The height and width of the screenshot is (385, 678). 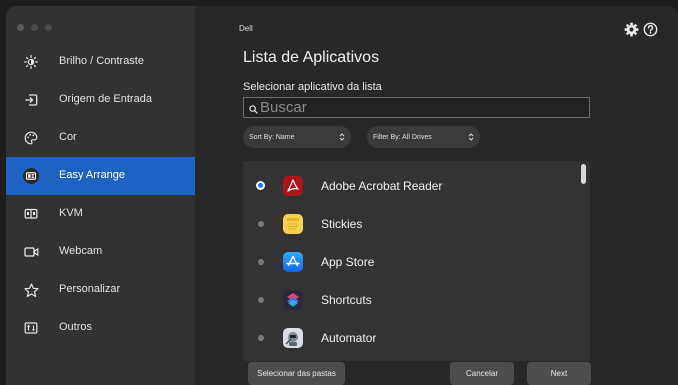 I want to click on sidebar-item-label: Cor, so click(x=68, y=137).